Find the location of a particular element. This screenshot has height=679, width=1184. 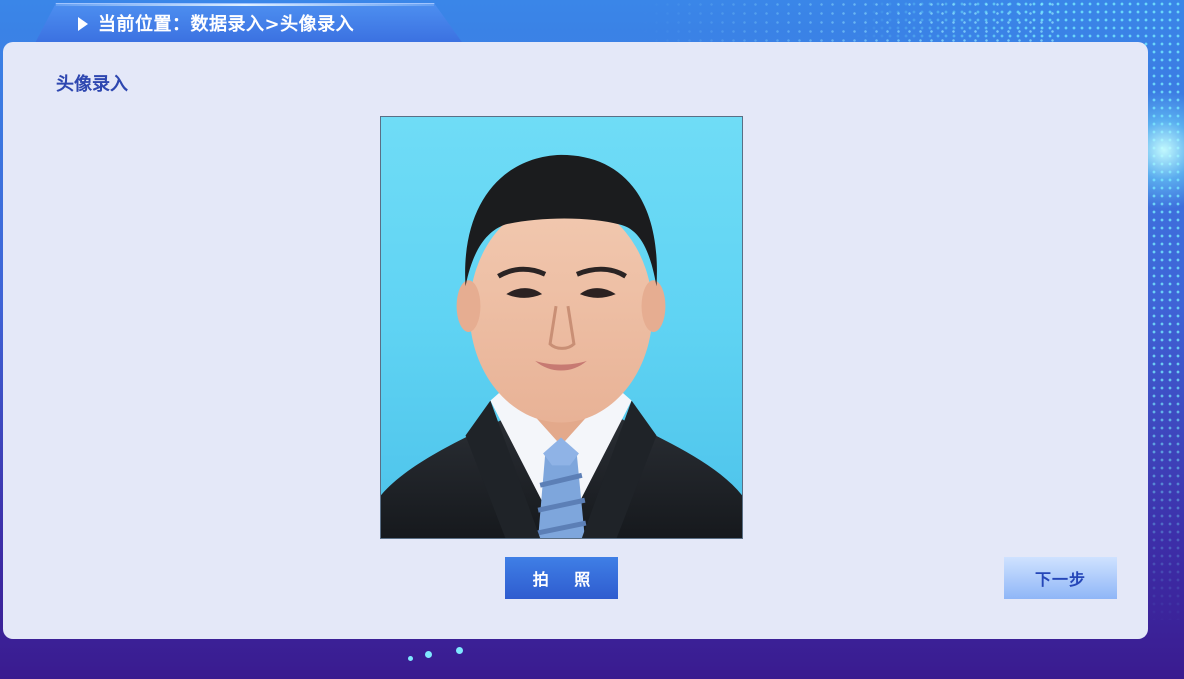

section-title: 头像录入 is located at coordinates (92, 84).